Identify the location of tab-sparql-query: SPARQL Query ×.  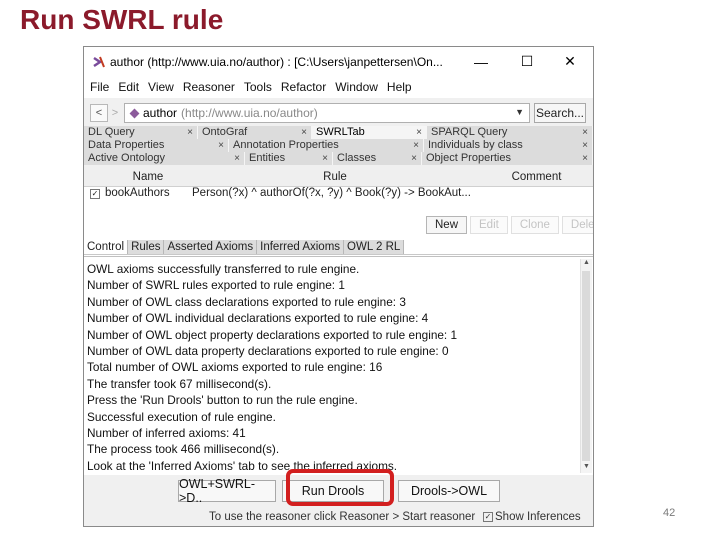
(510, 132).